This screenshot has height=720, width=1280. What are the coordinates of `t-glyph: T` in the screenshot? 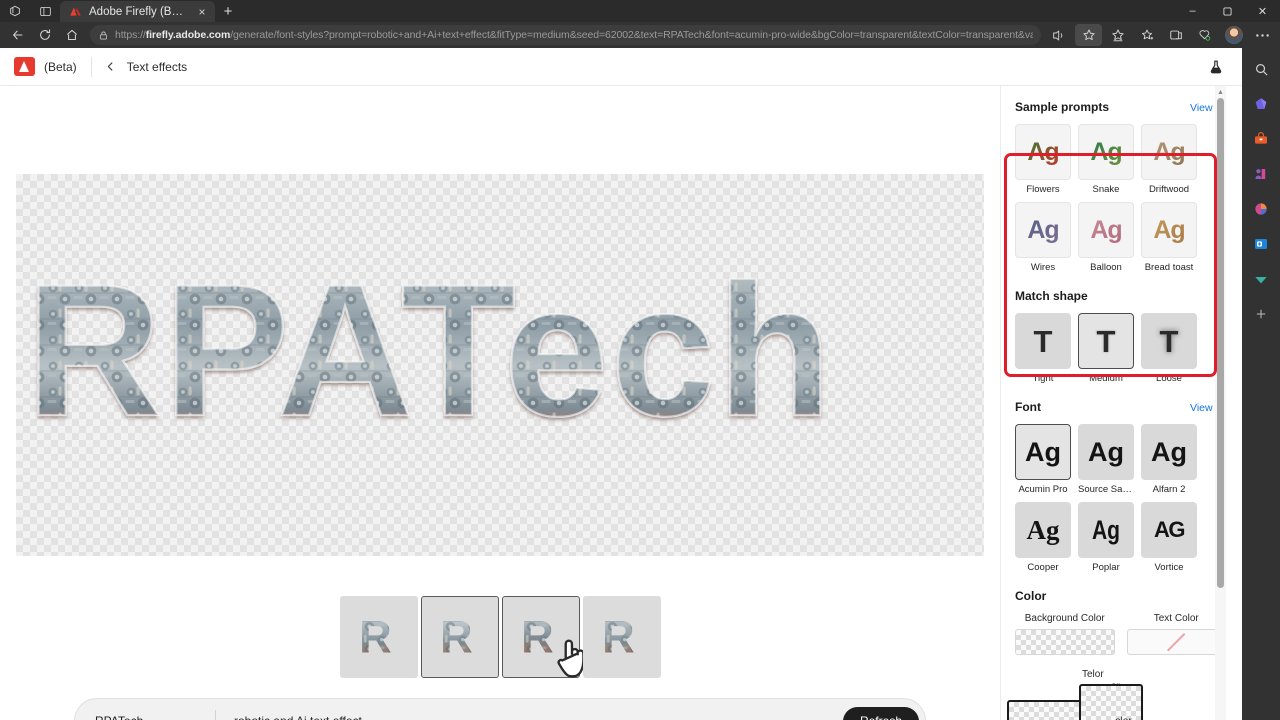 It's located at (1169, 341).